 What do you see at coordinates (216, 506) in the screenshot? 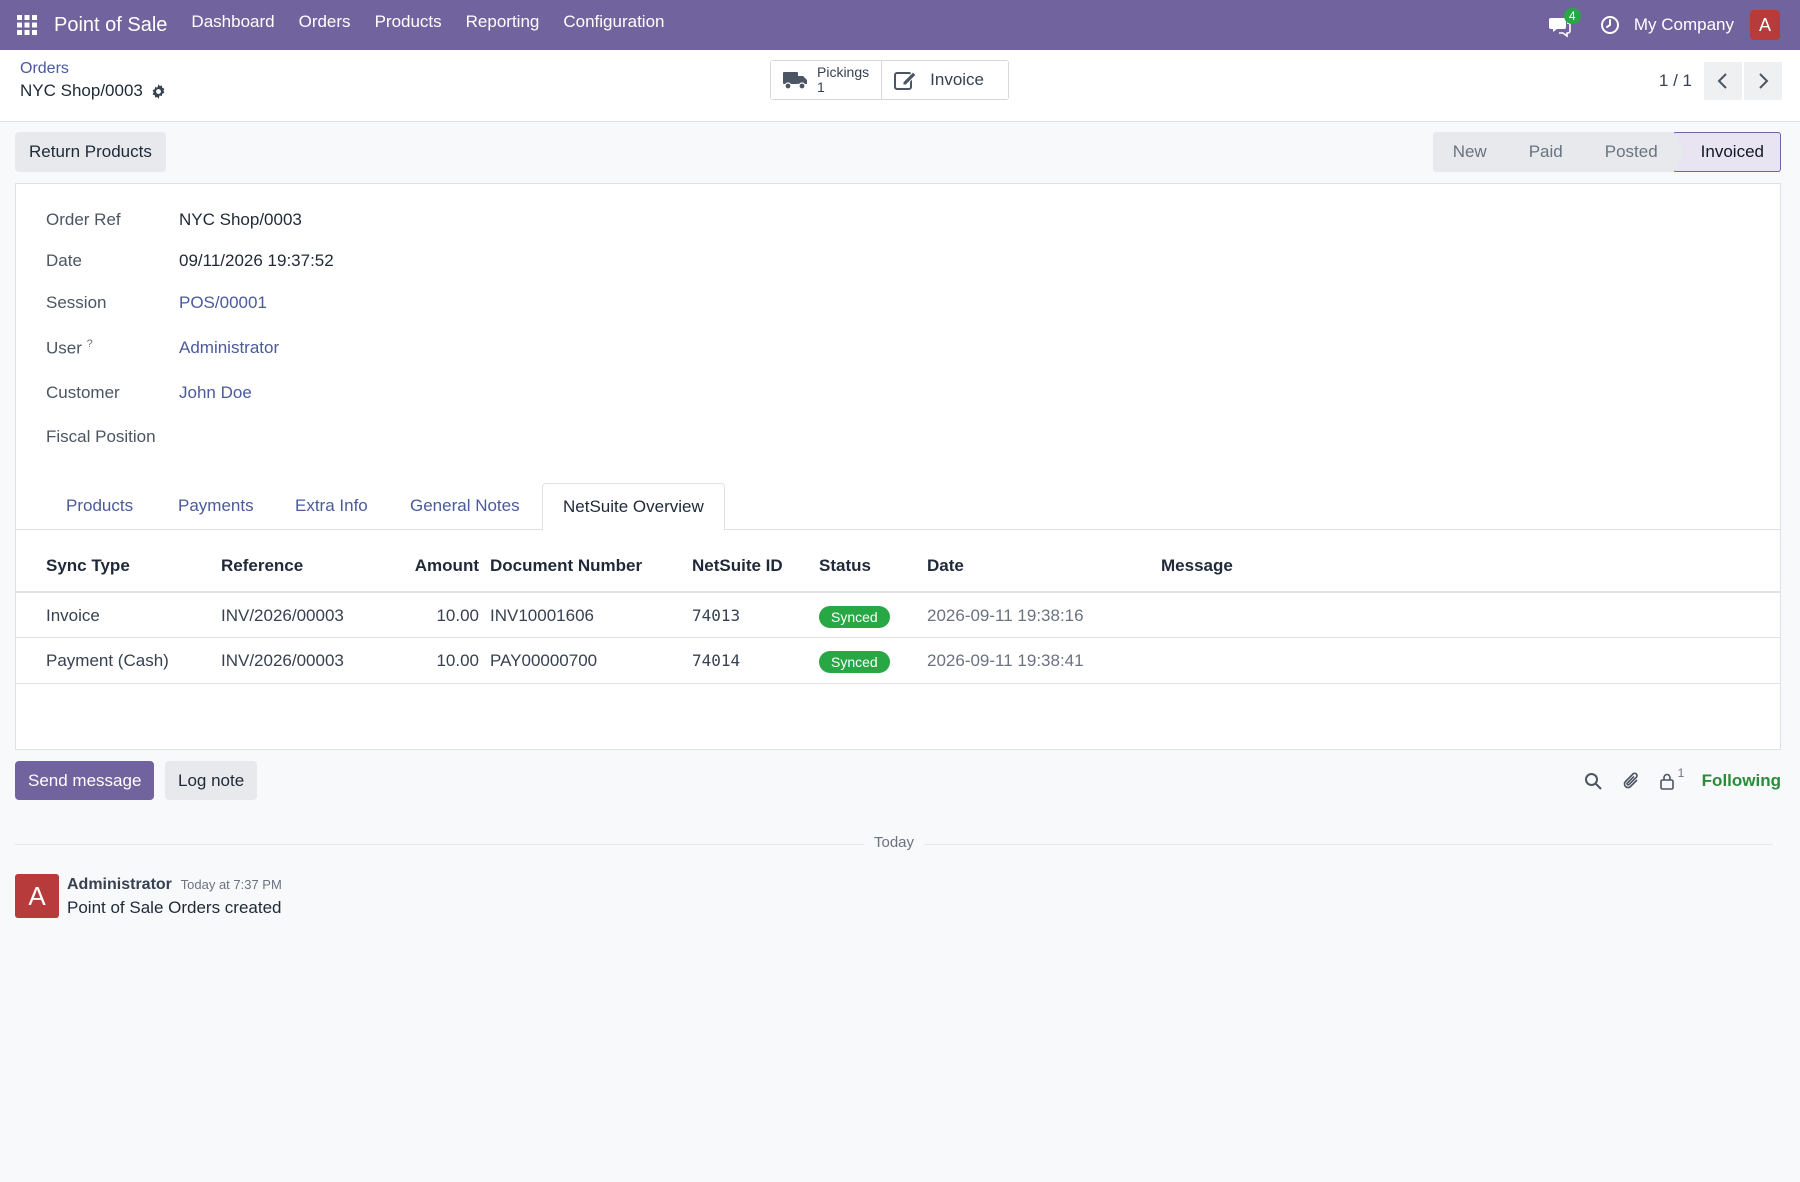
I see `tab-payments: Payments` at bounding box center [216, 506].